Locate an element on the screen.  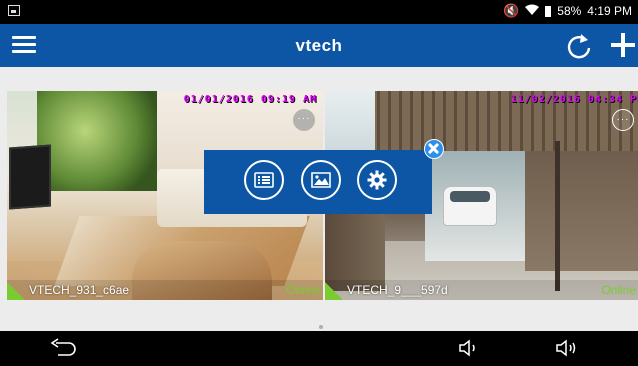
gallery-icon is located at coordinates (321, 180).